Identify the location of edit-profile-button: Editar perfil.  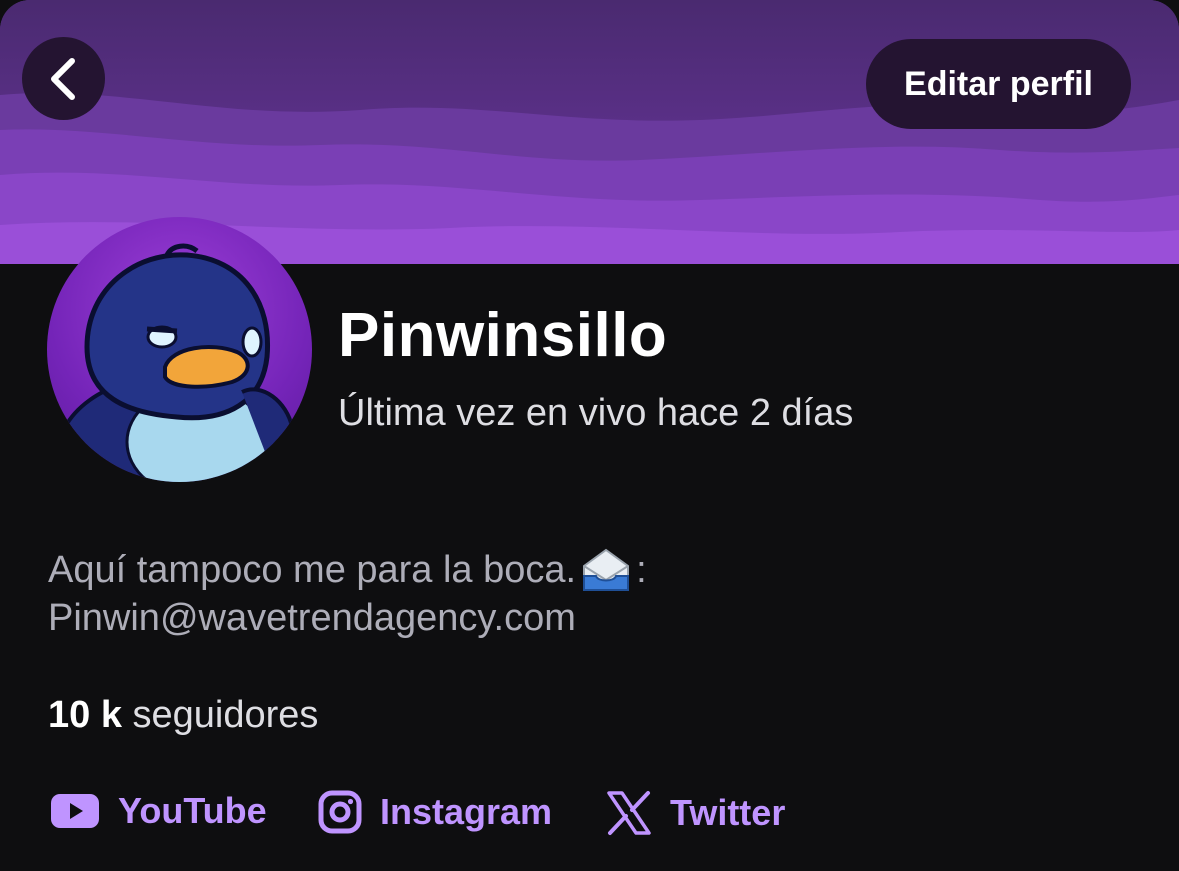
(998, 84).